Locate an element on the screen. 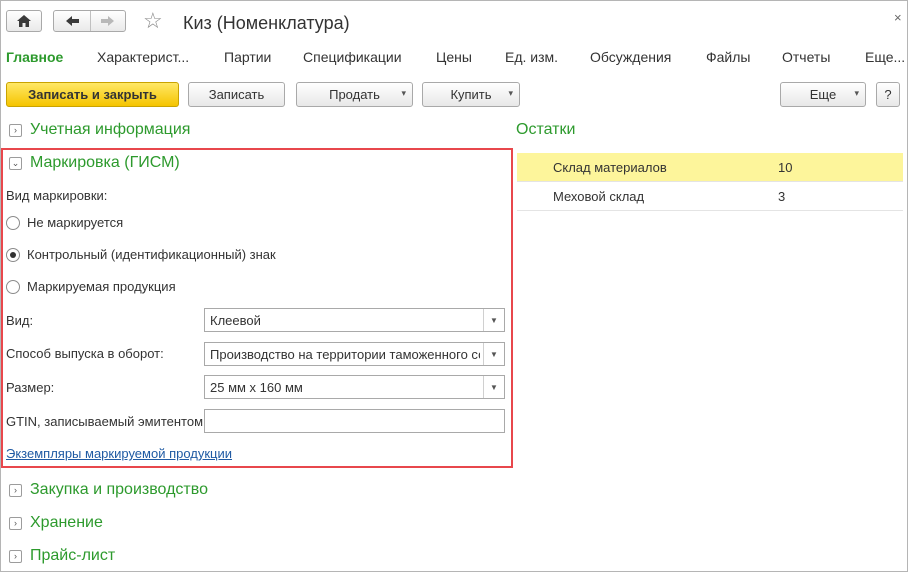  tab-prices: Цены is located at coordinates (454, 57).